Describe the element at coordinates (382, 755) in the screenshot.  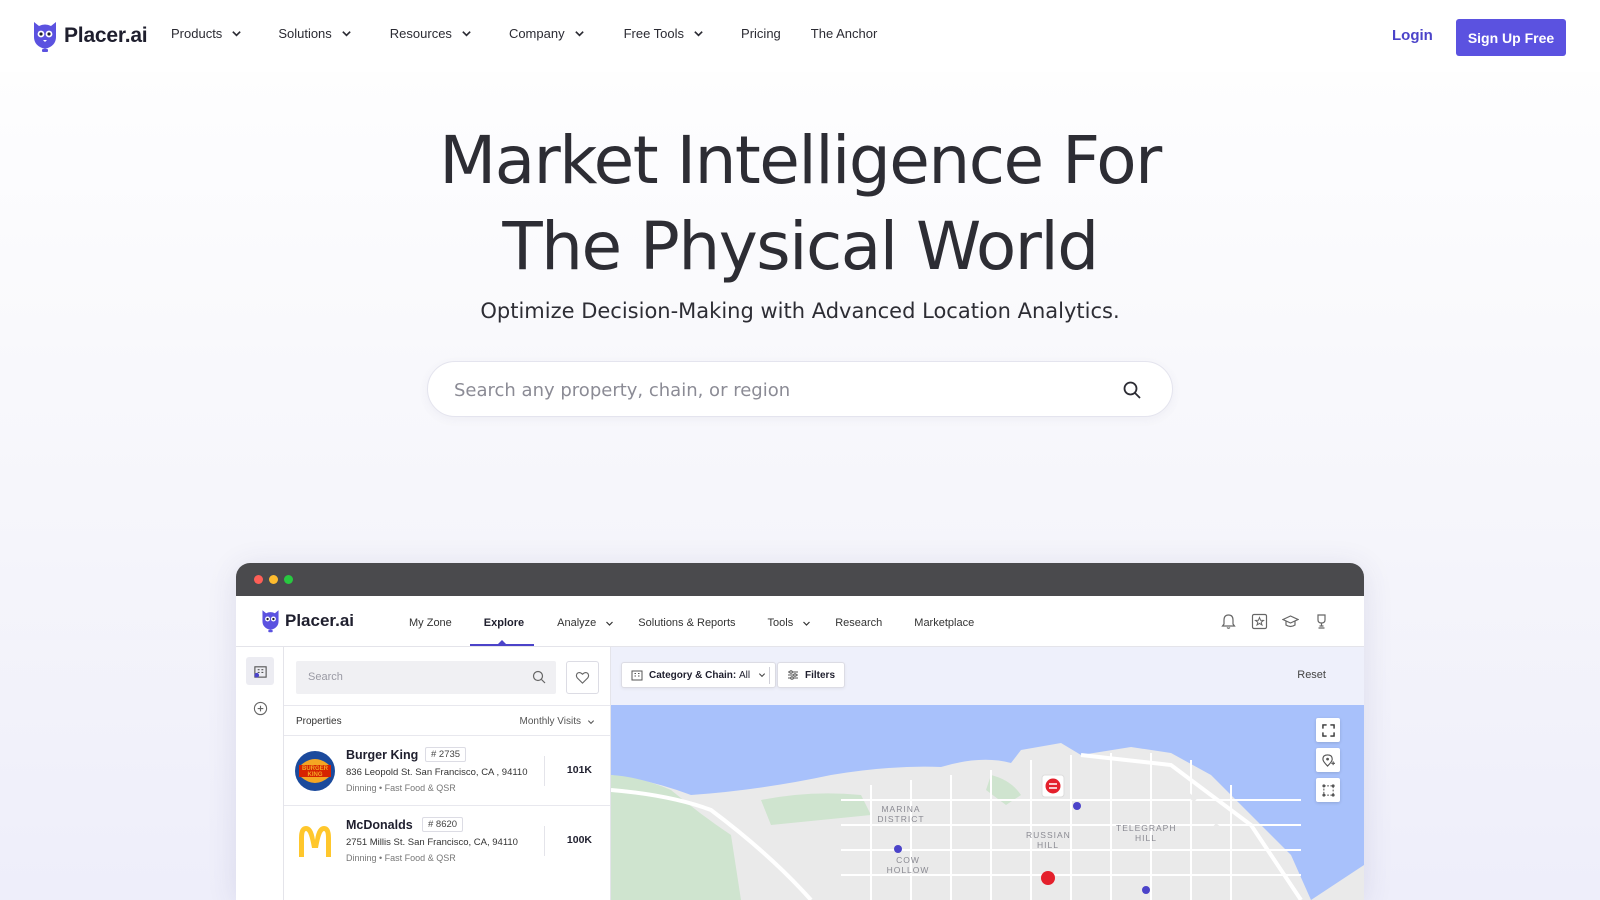
I see `property-name: Burger King` at that location.